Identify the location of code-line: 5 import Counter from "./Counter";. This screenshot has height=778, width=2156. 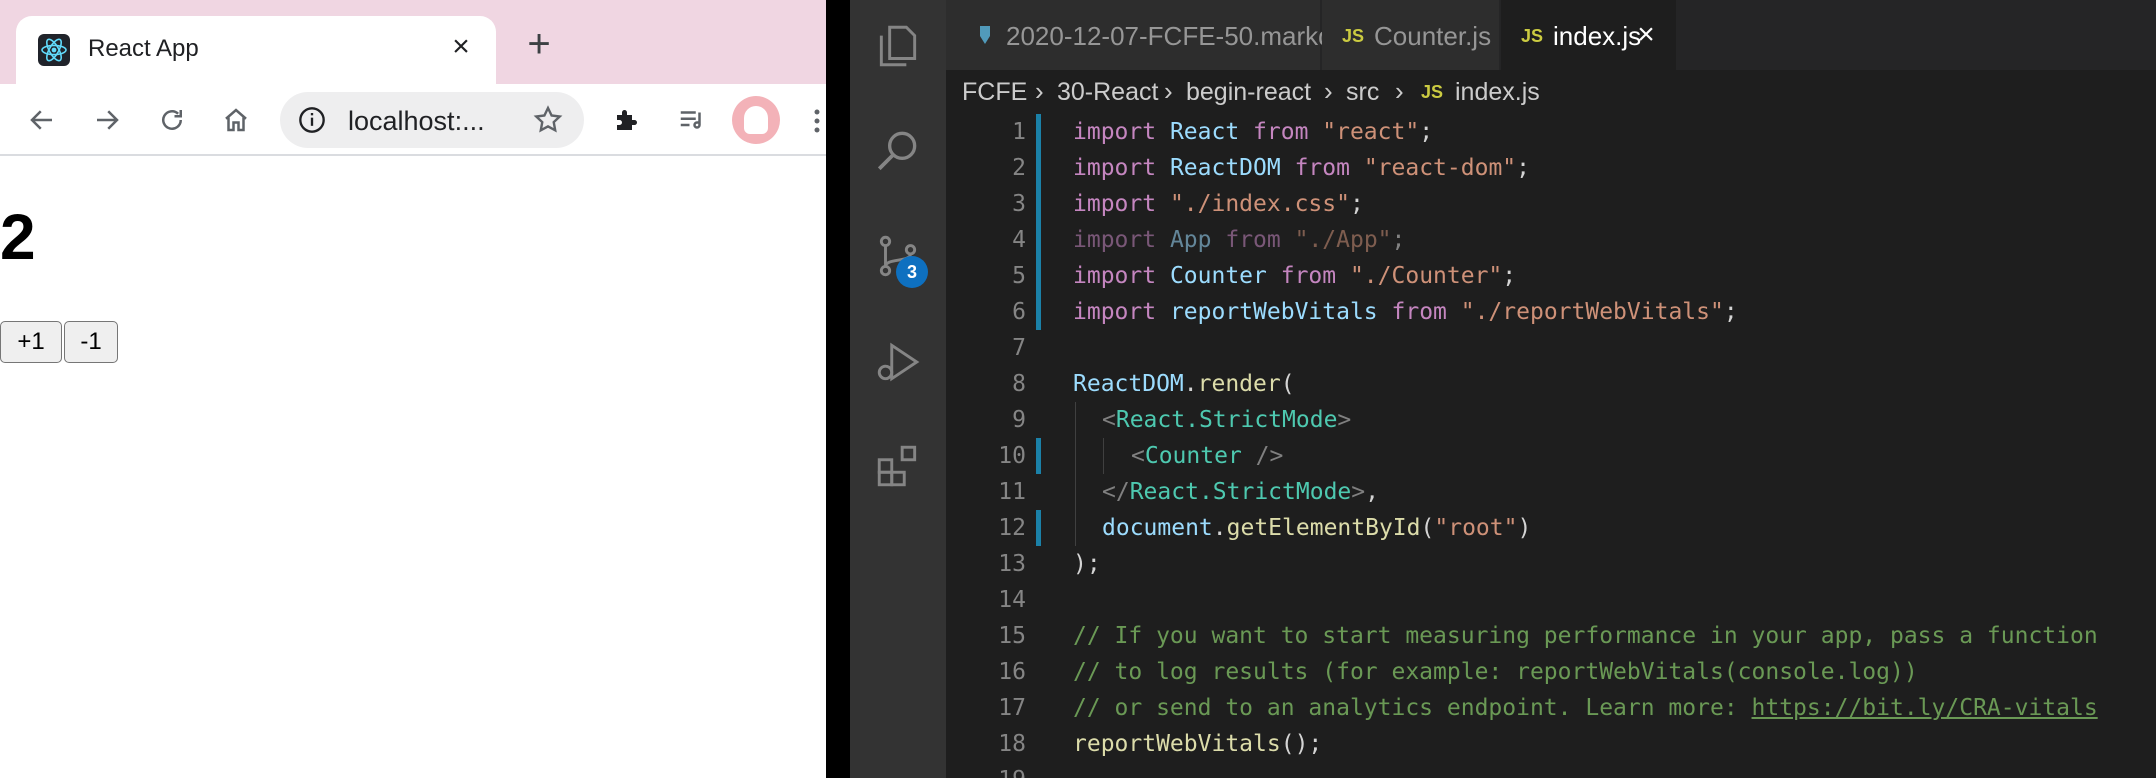
(1551, 276).